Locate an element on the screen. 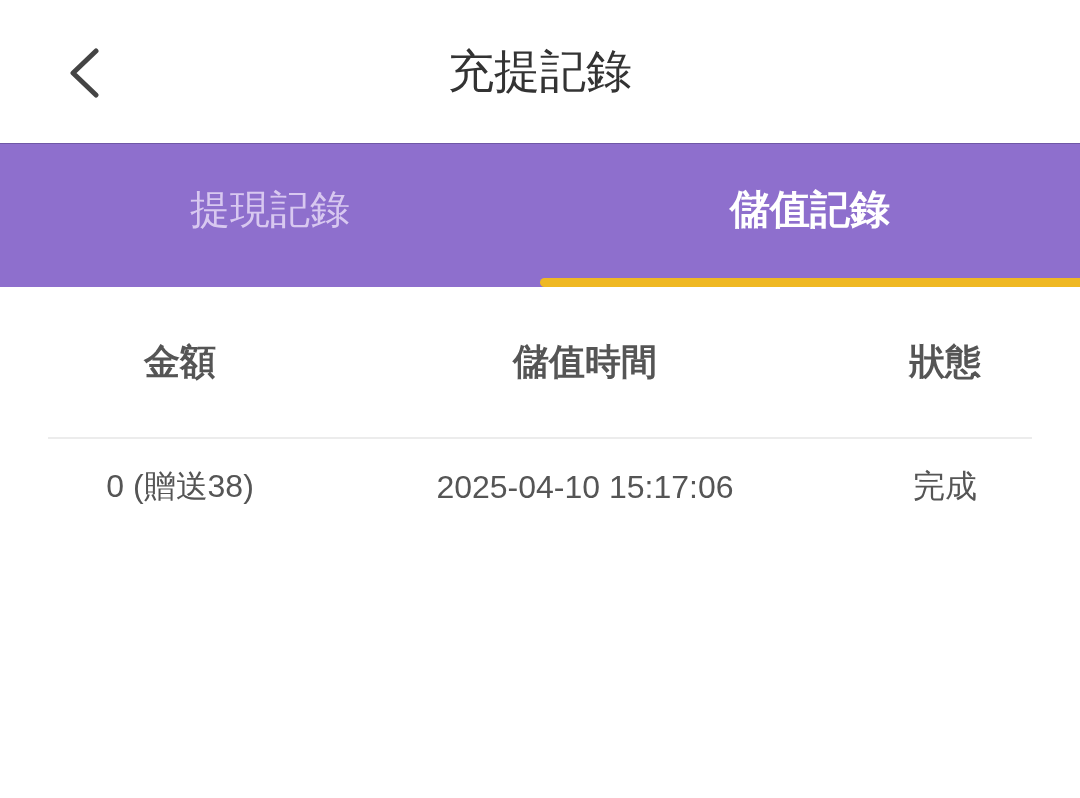  tab: 提現記錄 is located at coordinates (270, 215).